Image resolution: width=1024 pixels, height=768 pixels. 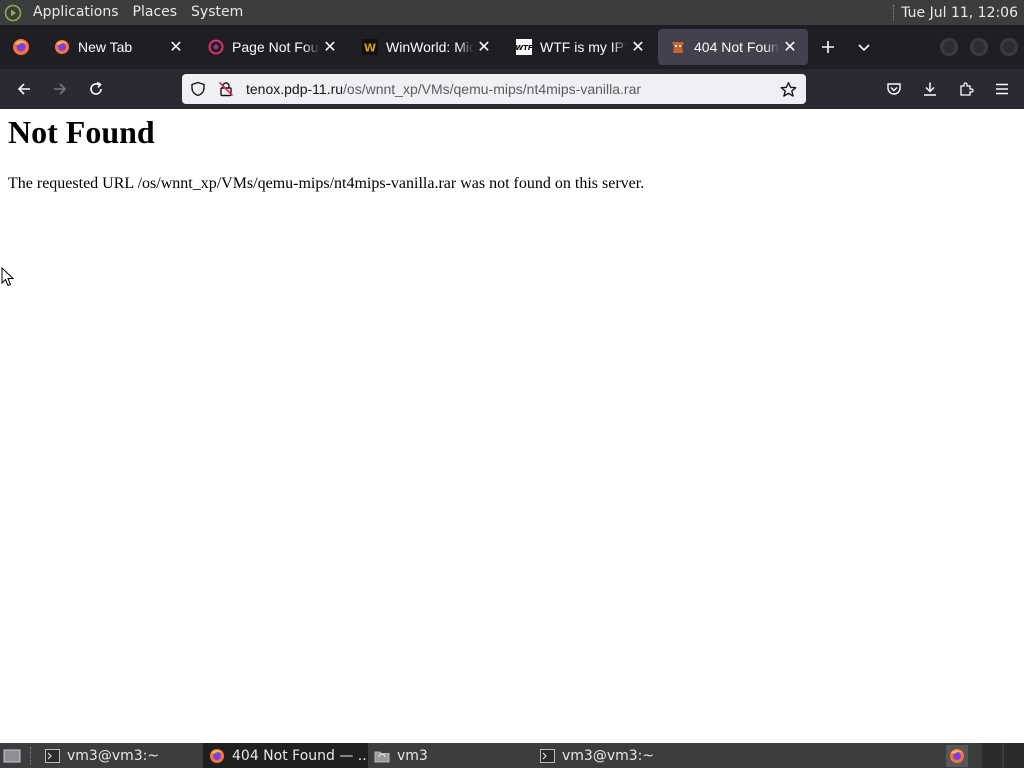 I want to click on tab-wtf-ip: WTF WTF is my IP?!?! ✕, so click(x=580, y=47).